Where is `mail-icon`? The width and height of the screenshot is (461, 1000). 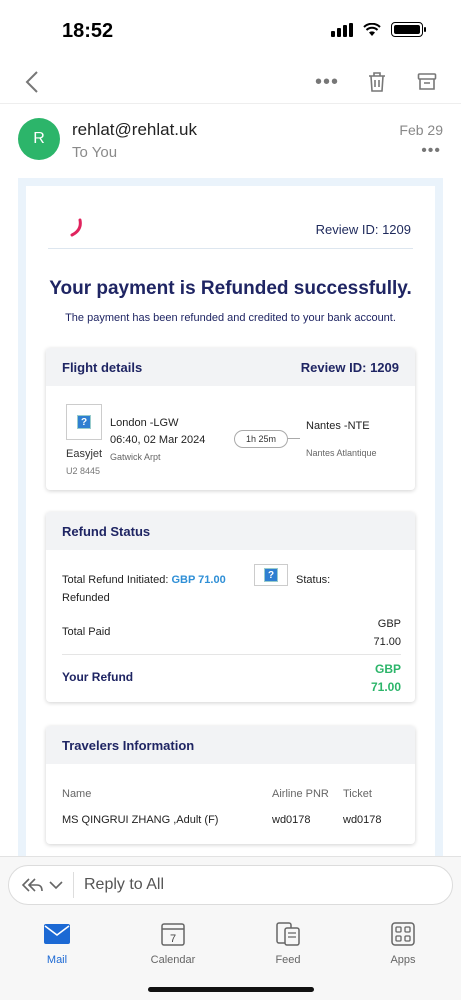 mail-icon is located at coordinates (57, 934).